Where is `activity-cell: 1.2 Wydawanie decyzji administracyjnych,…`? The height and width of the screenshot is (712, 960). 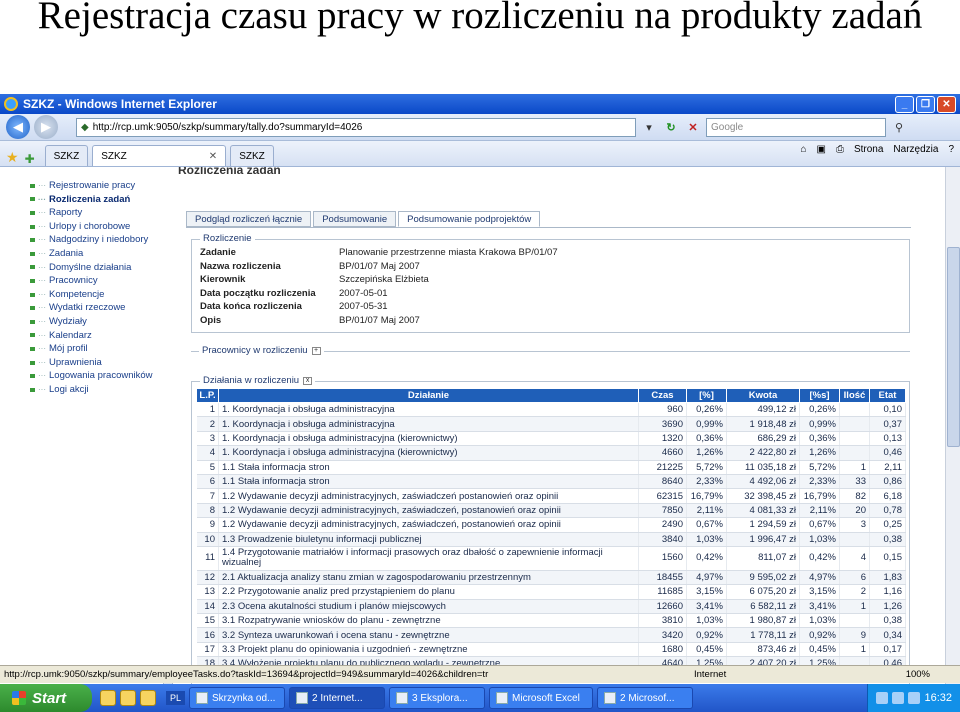 activity-cell: 1.2 Wydawanie decyzji administracyjnych,… is located at coordinates (428, 496).